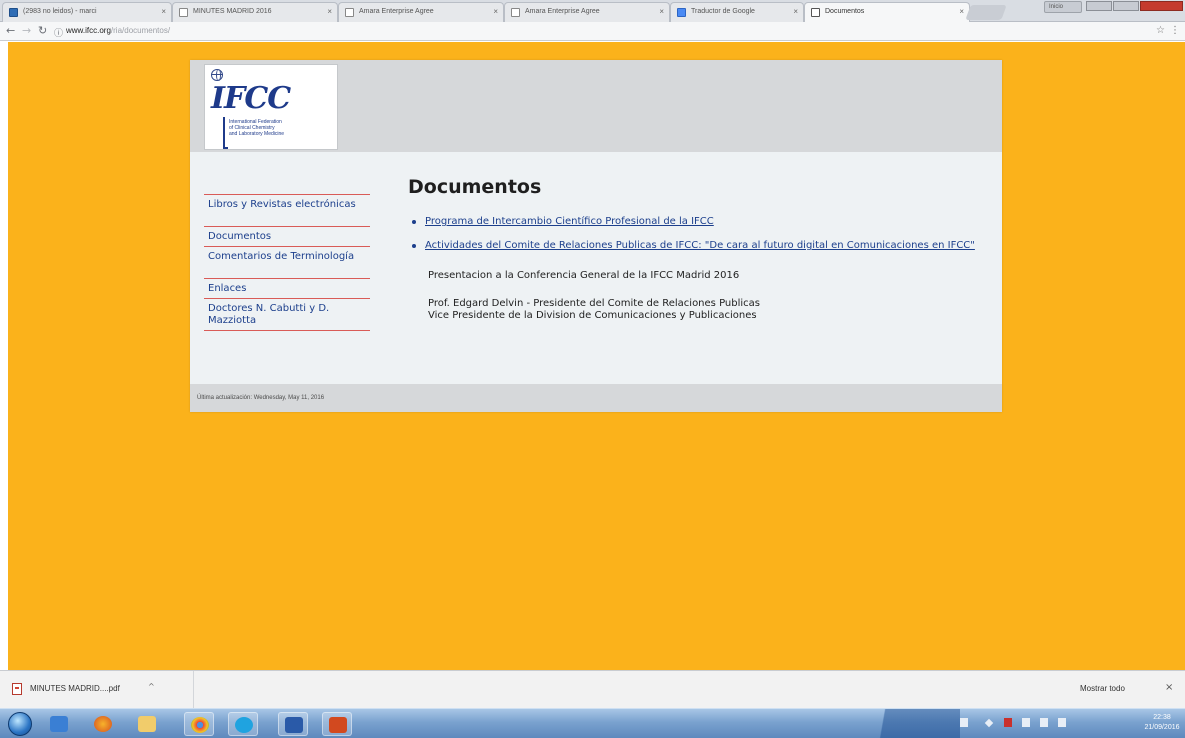 This screenshot has width=1185, height=738. What do you see at coordinates (243, 724) in the screenshot?
I see `skype-icon` at bounding box center [243, 724].